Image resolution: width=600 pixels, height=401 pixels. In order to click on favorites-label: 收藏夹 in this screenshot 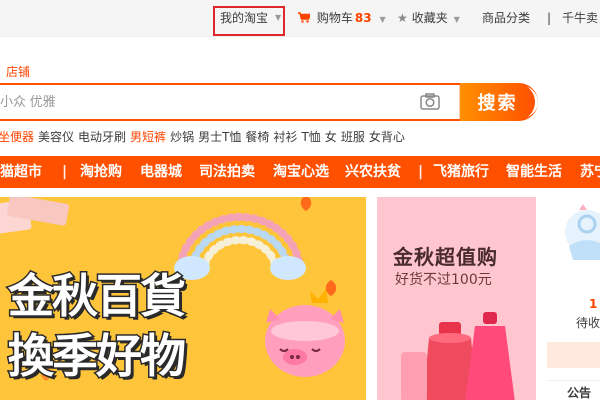, I will do `click(429, 18)`.